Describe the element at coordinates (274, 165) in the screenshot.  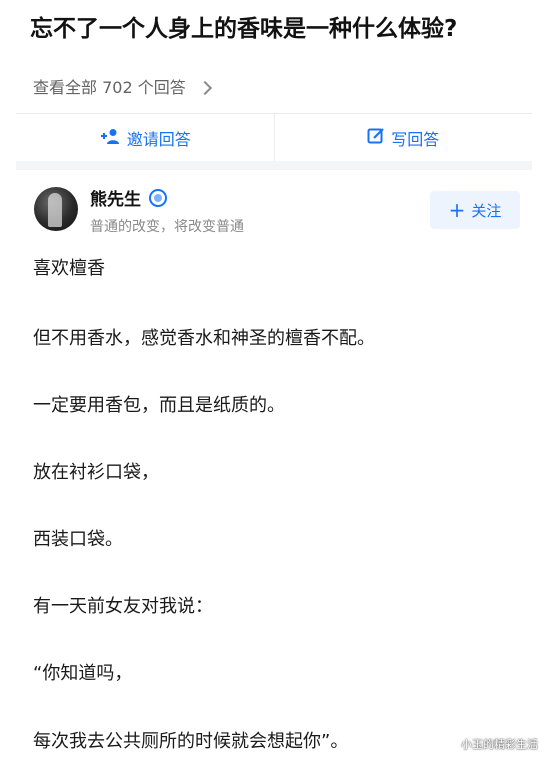
I see `section-divider` at that location.